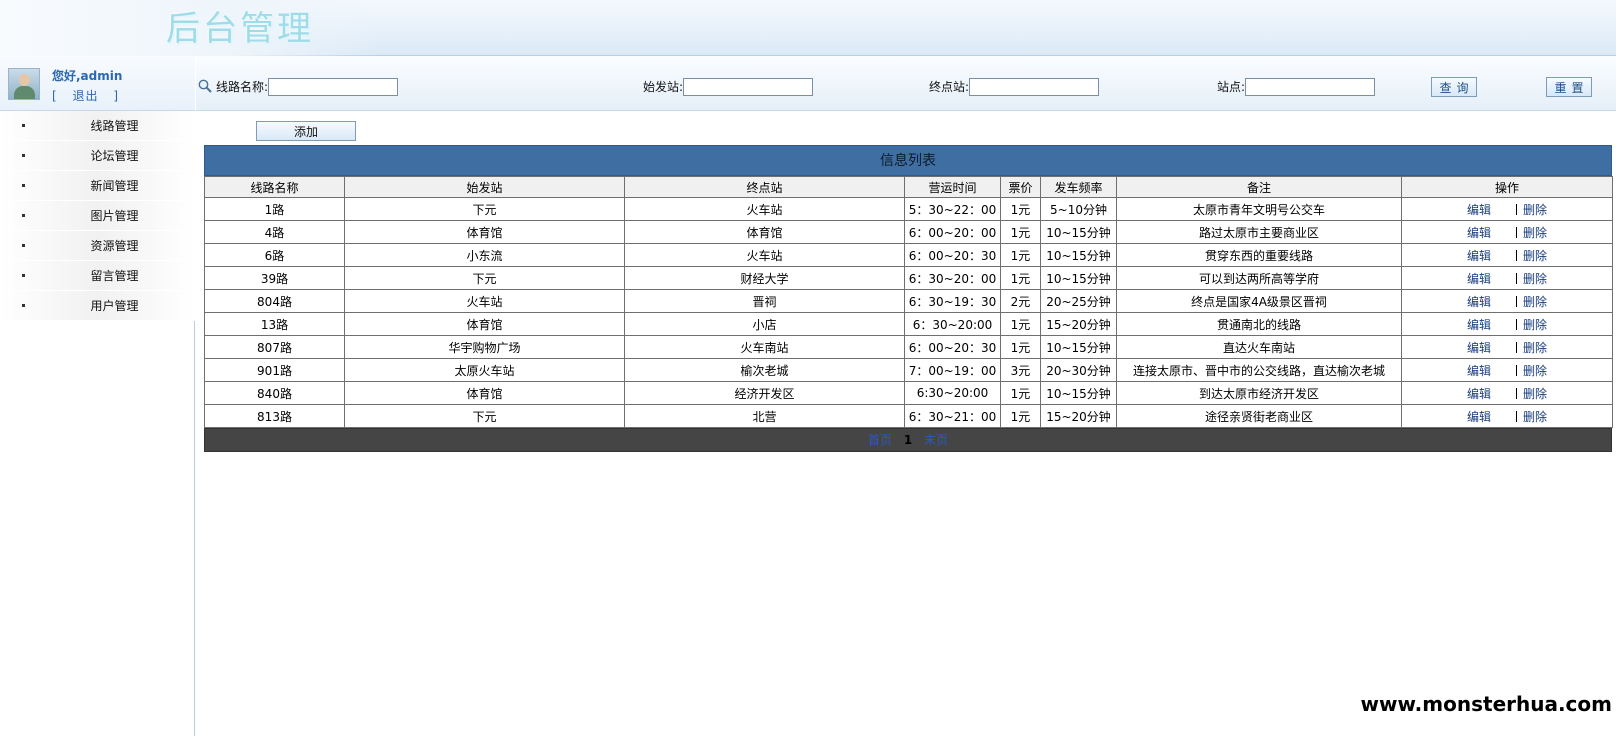 The image size is (1616, 736). What do you see at coordinates (1259, 416) in the screenshot?
I see `cell-note: 途径亲贤街老商业区` at bounding box center [1259, 416].